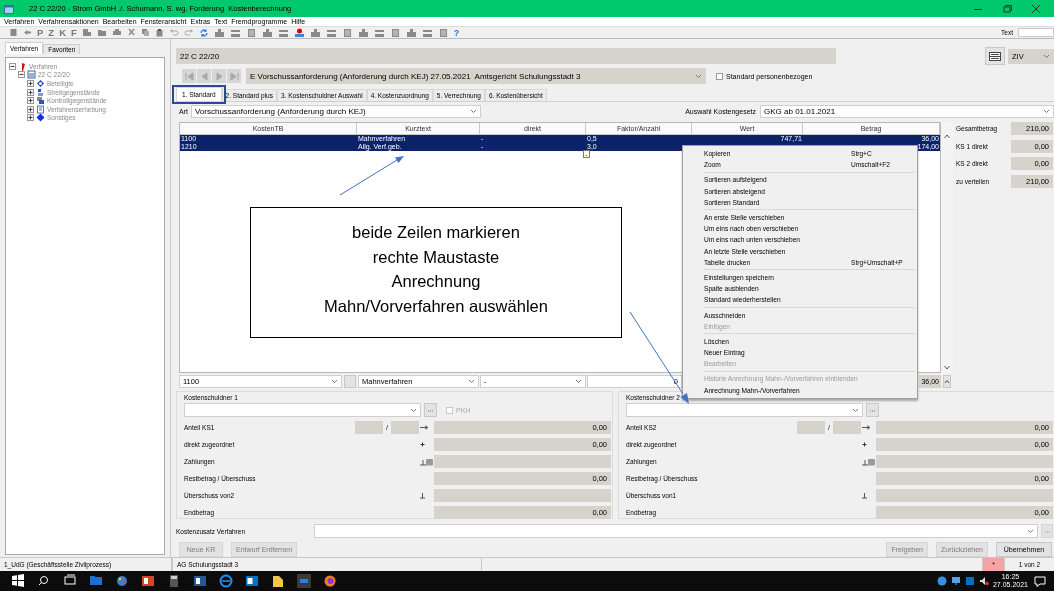 The image size is (1054, 591). What do you see at coordinates (40, 118) in the screenshot?
I see `diamond-icon` at bounding box center [40, 118].